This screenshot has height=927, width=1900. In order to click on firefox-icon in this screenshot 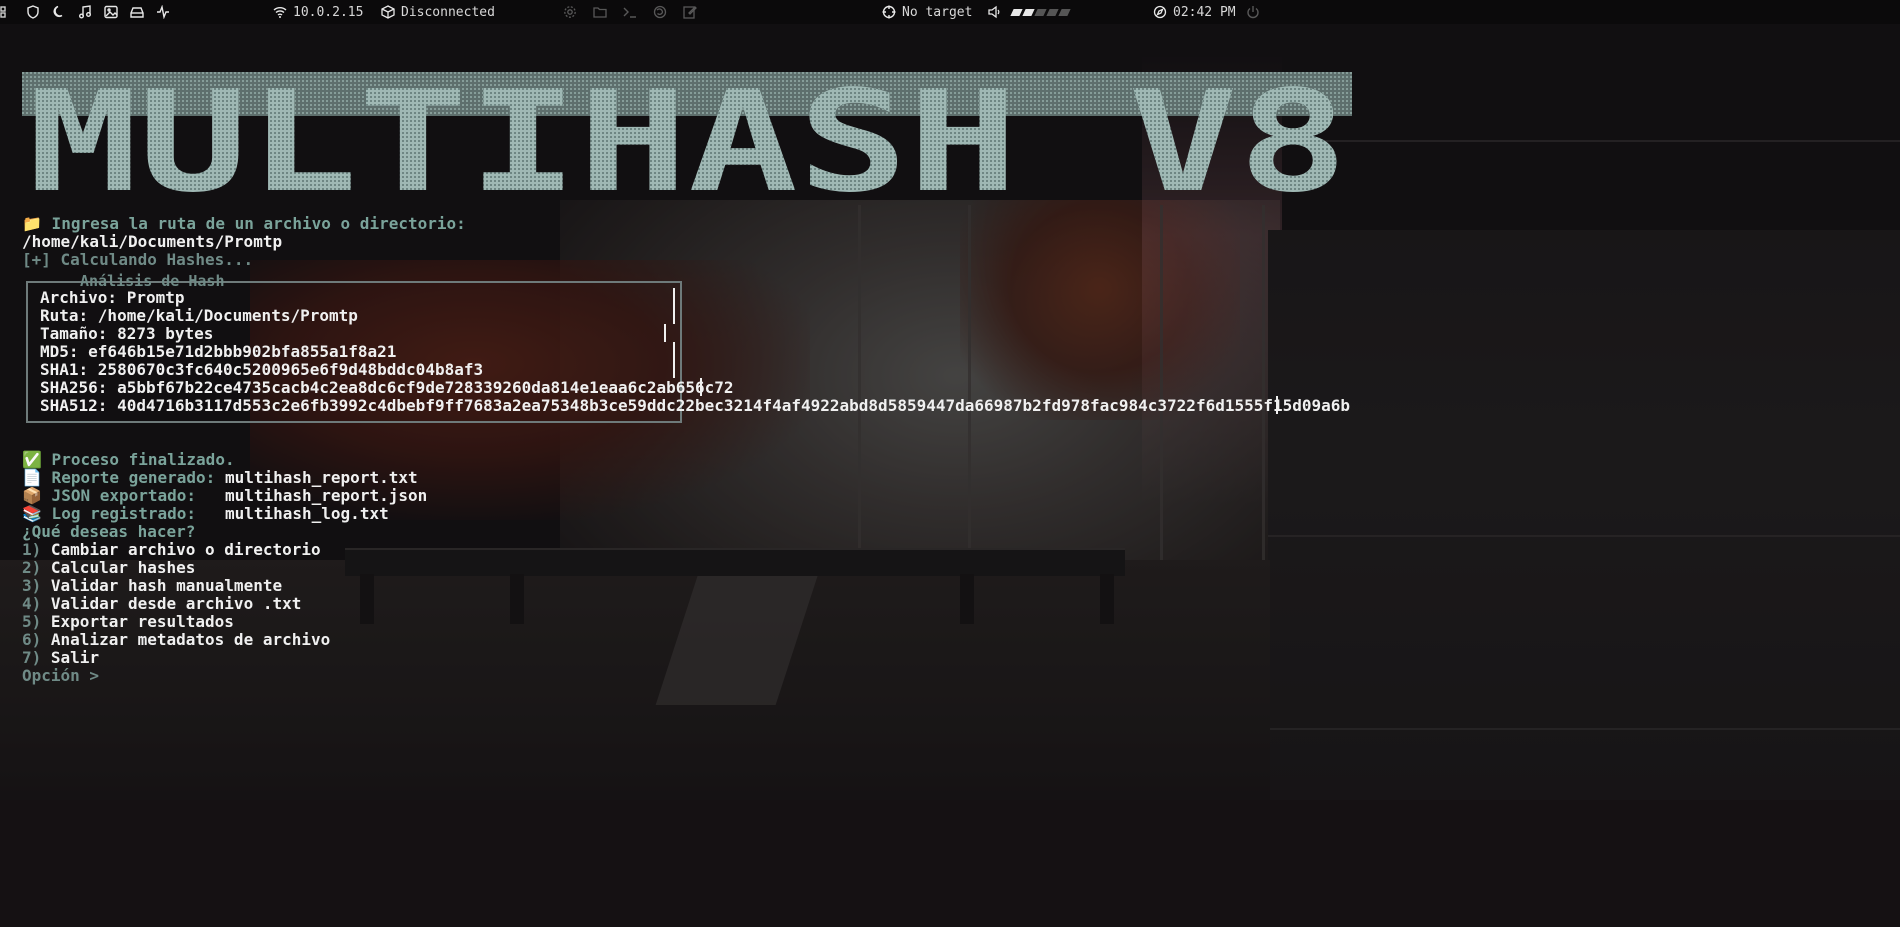, I will do `click(660, 12)`.